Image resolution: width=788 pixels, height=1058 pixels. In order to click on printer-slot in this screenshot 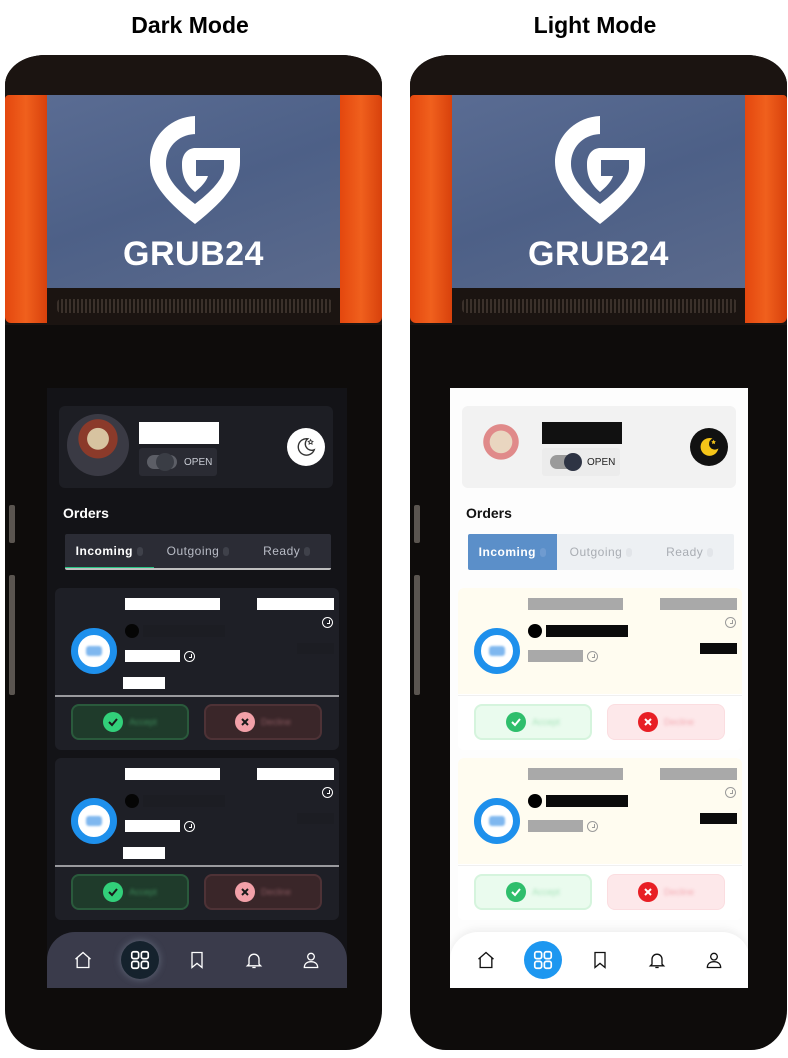, I will do `click(194, 306)`.